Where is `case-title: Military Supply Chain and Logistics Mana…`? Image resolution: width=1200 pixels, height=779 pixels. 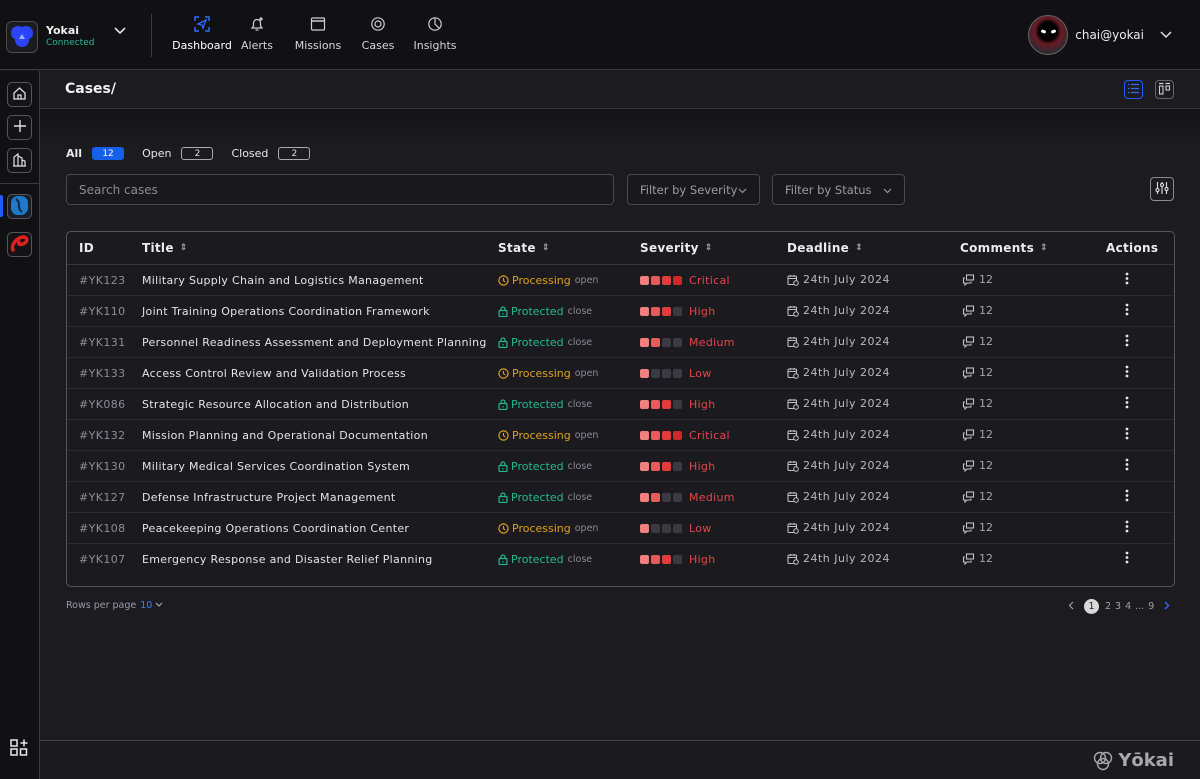
case-title: Military Supply Chain and Logistics Mana… is located at coordinates (283, 280).